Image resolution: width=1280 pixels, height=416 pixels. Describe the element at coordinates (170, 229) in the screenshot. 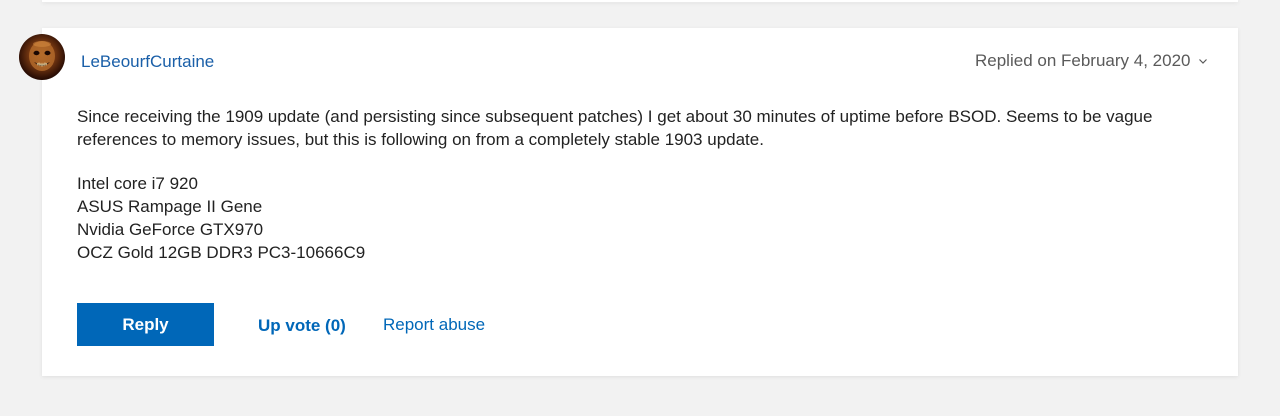

I see `spec-line: Nvidia GeForce GTX970` at that location.